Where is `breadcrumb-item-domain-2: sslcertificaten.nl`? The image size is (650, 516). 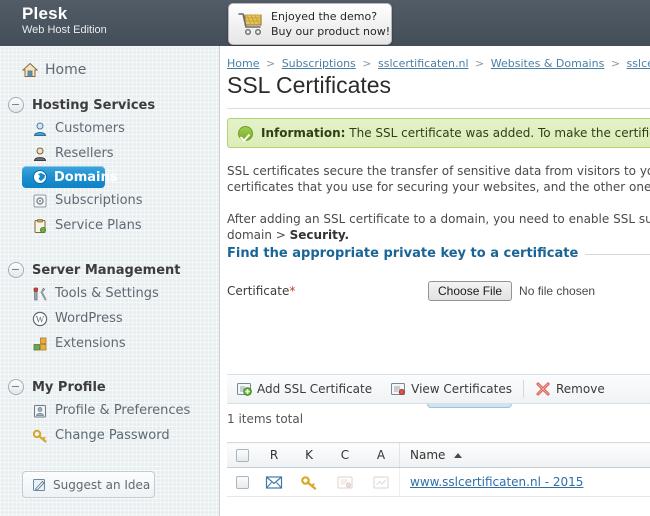
breadcrumb-item-domain-2: sslcertificaten.nl is located at coordinates (638, 63).